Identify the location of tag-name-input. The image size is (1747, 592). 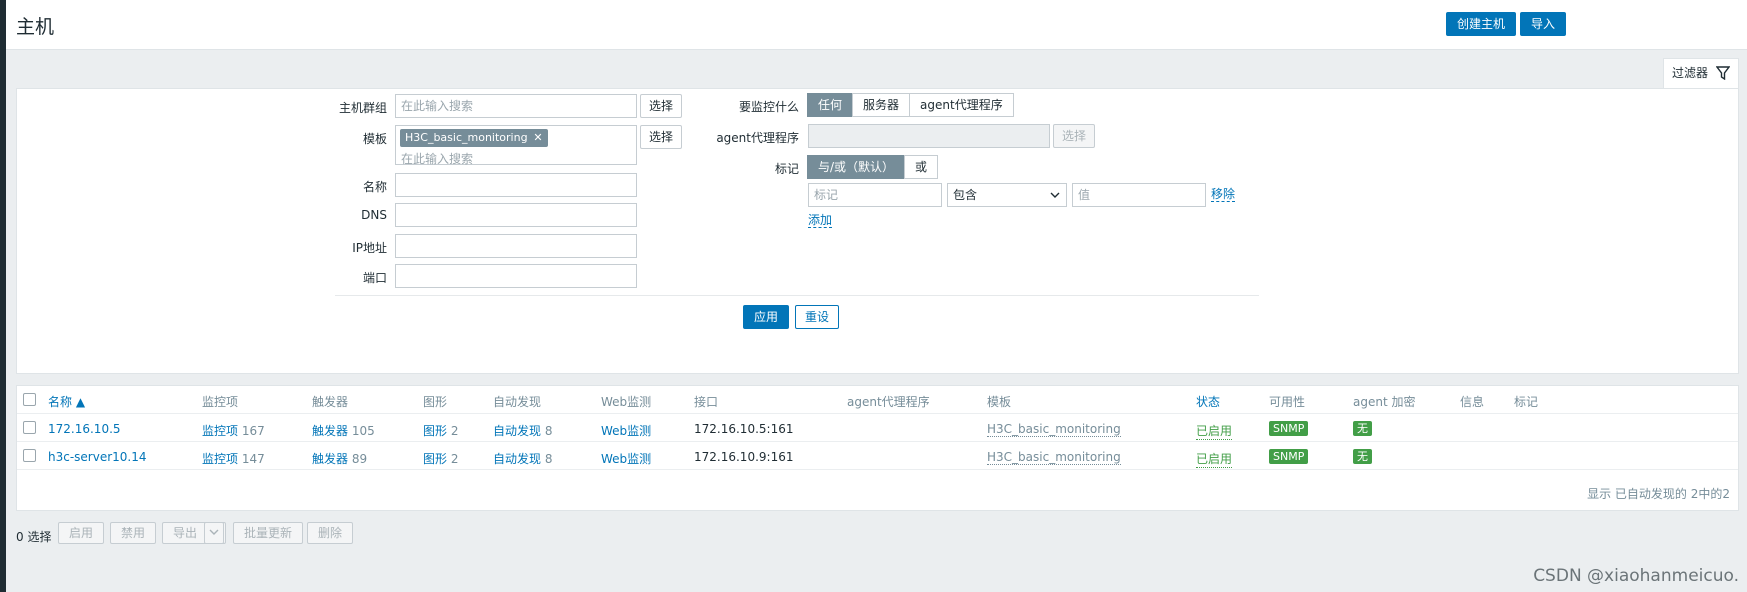
(875, 195).